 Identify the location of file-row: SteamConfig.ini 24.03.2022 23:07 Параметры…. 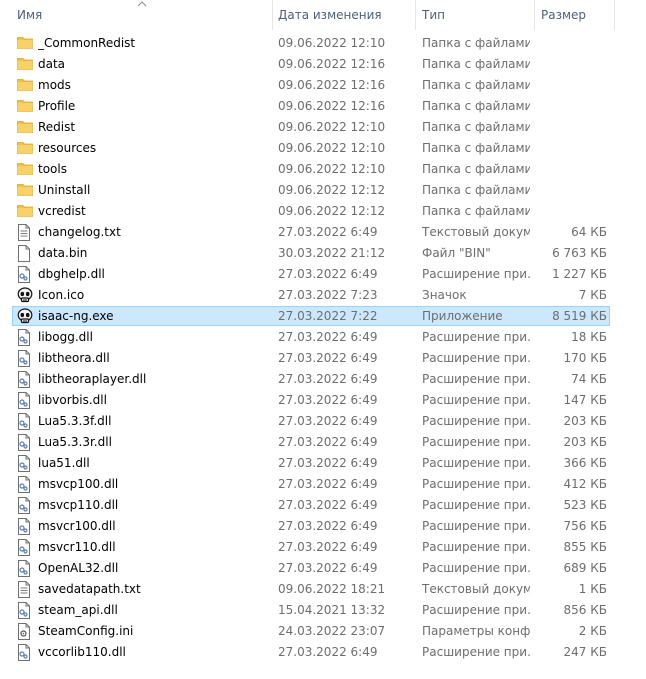
(323, 631).